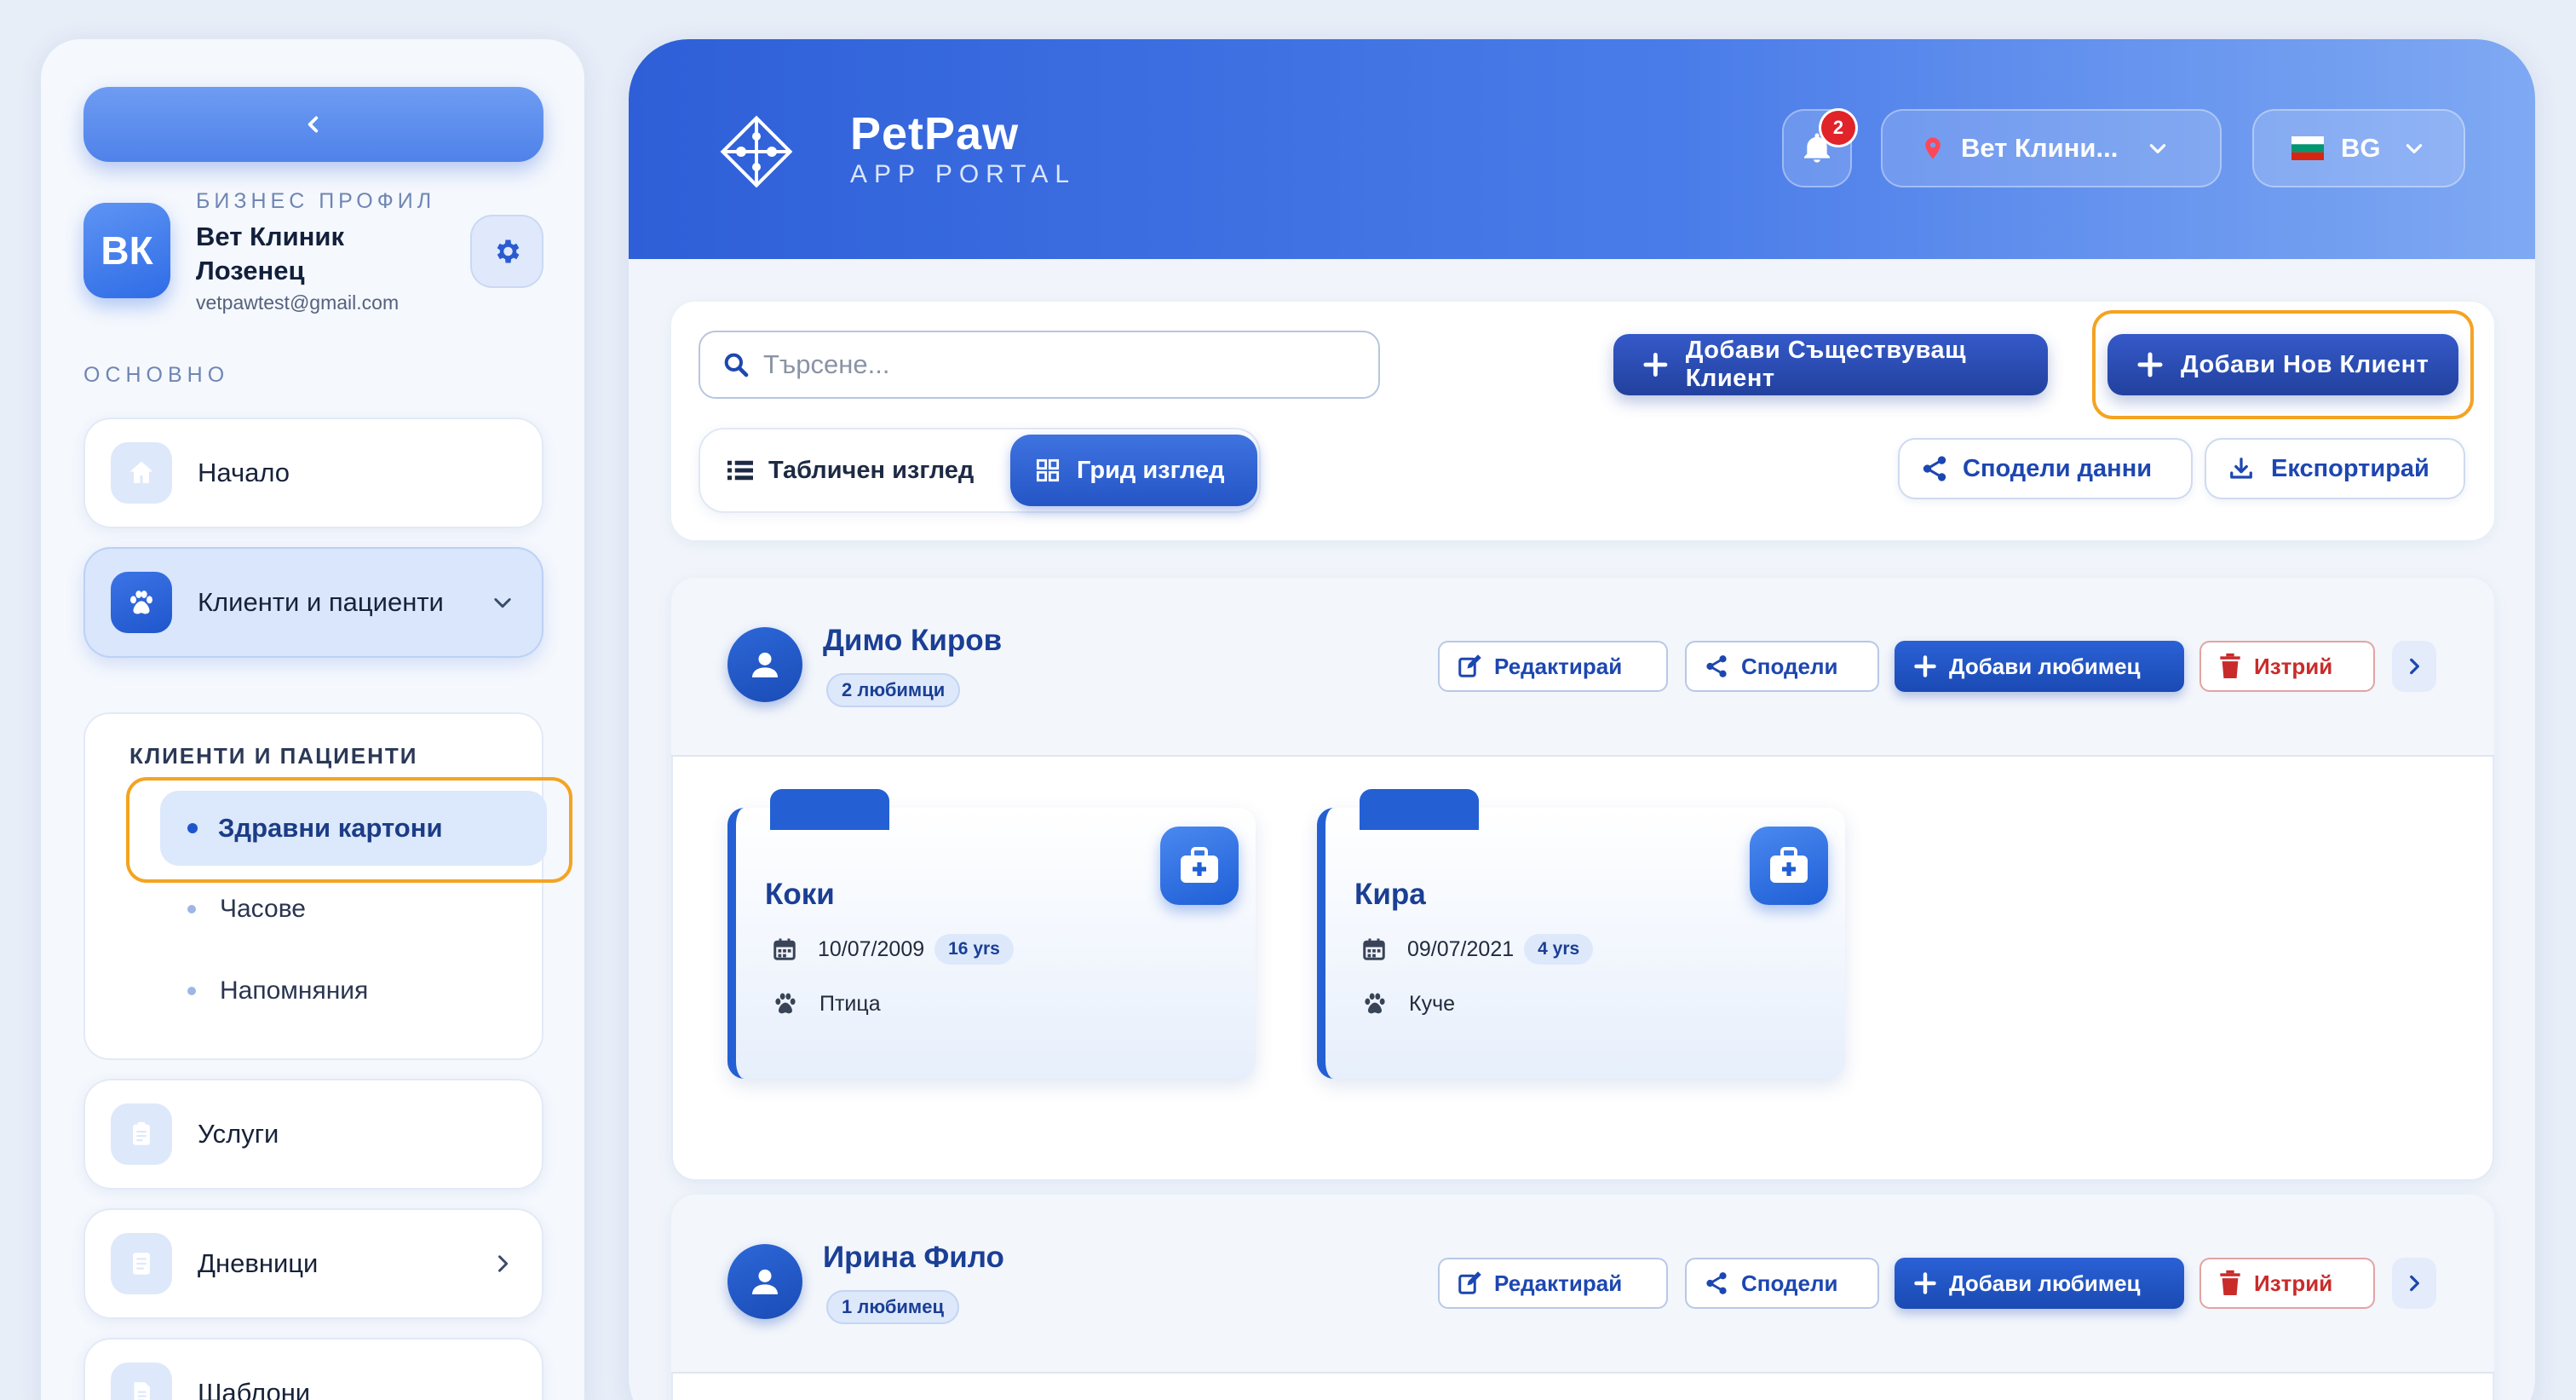 The image size is (2576, 1400). What do you see at coordinates (313, 473) in the screenshot?
I see `sidebar-item-home: Начало` at bounding box center [313, 473].